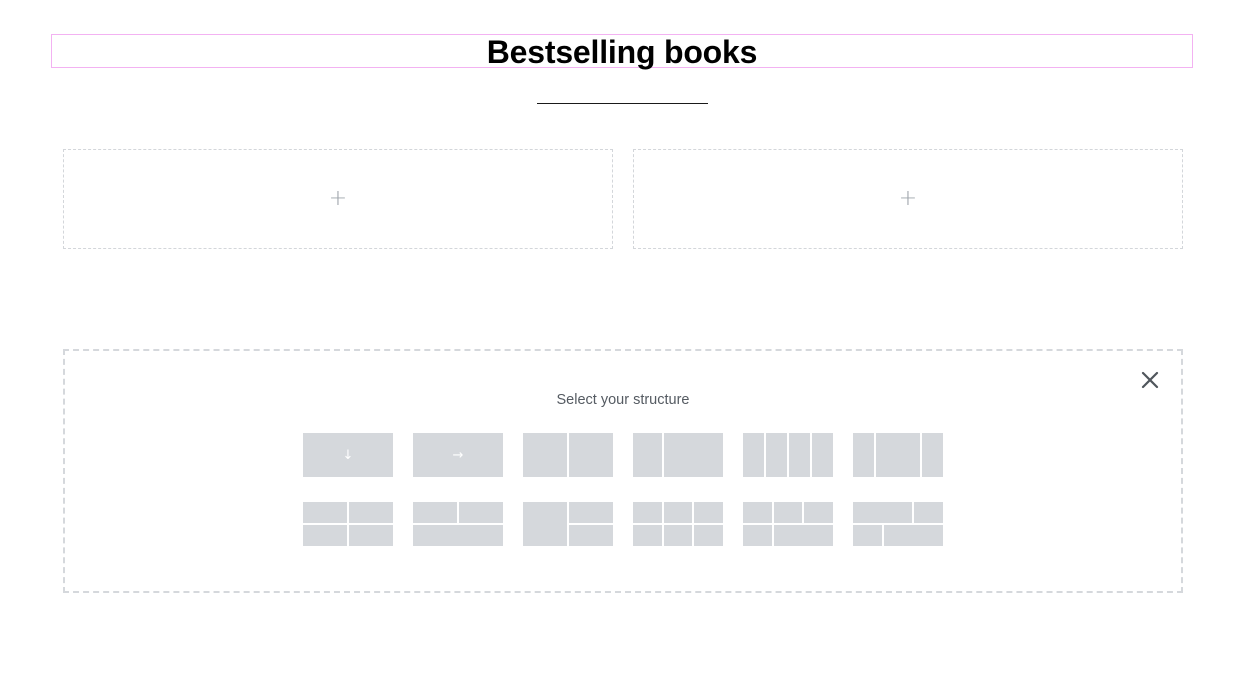  I want to click on preset-two-columns-wide-right, so click(678, 455).